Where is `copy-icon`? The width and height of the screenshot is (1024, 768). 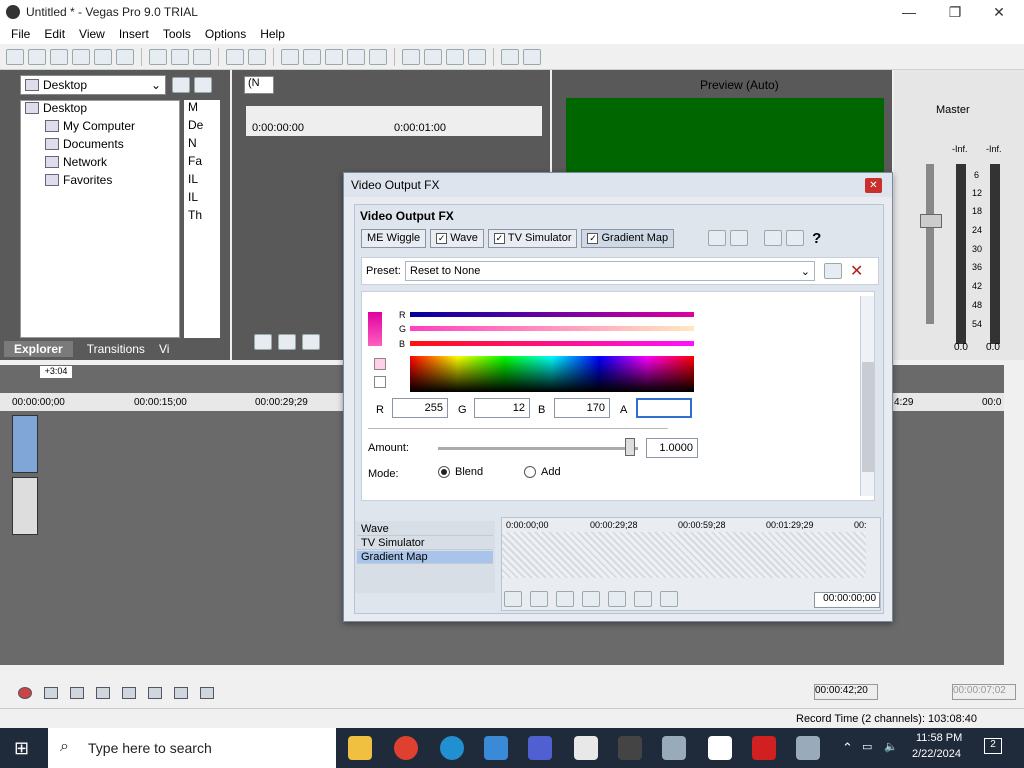 copy-icon is located at coordinates (180, 56).